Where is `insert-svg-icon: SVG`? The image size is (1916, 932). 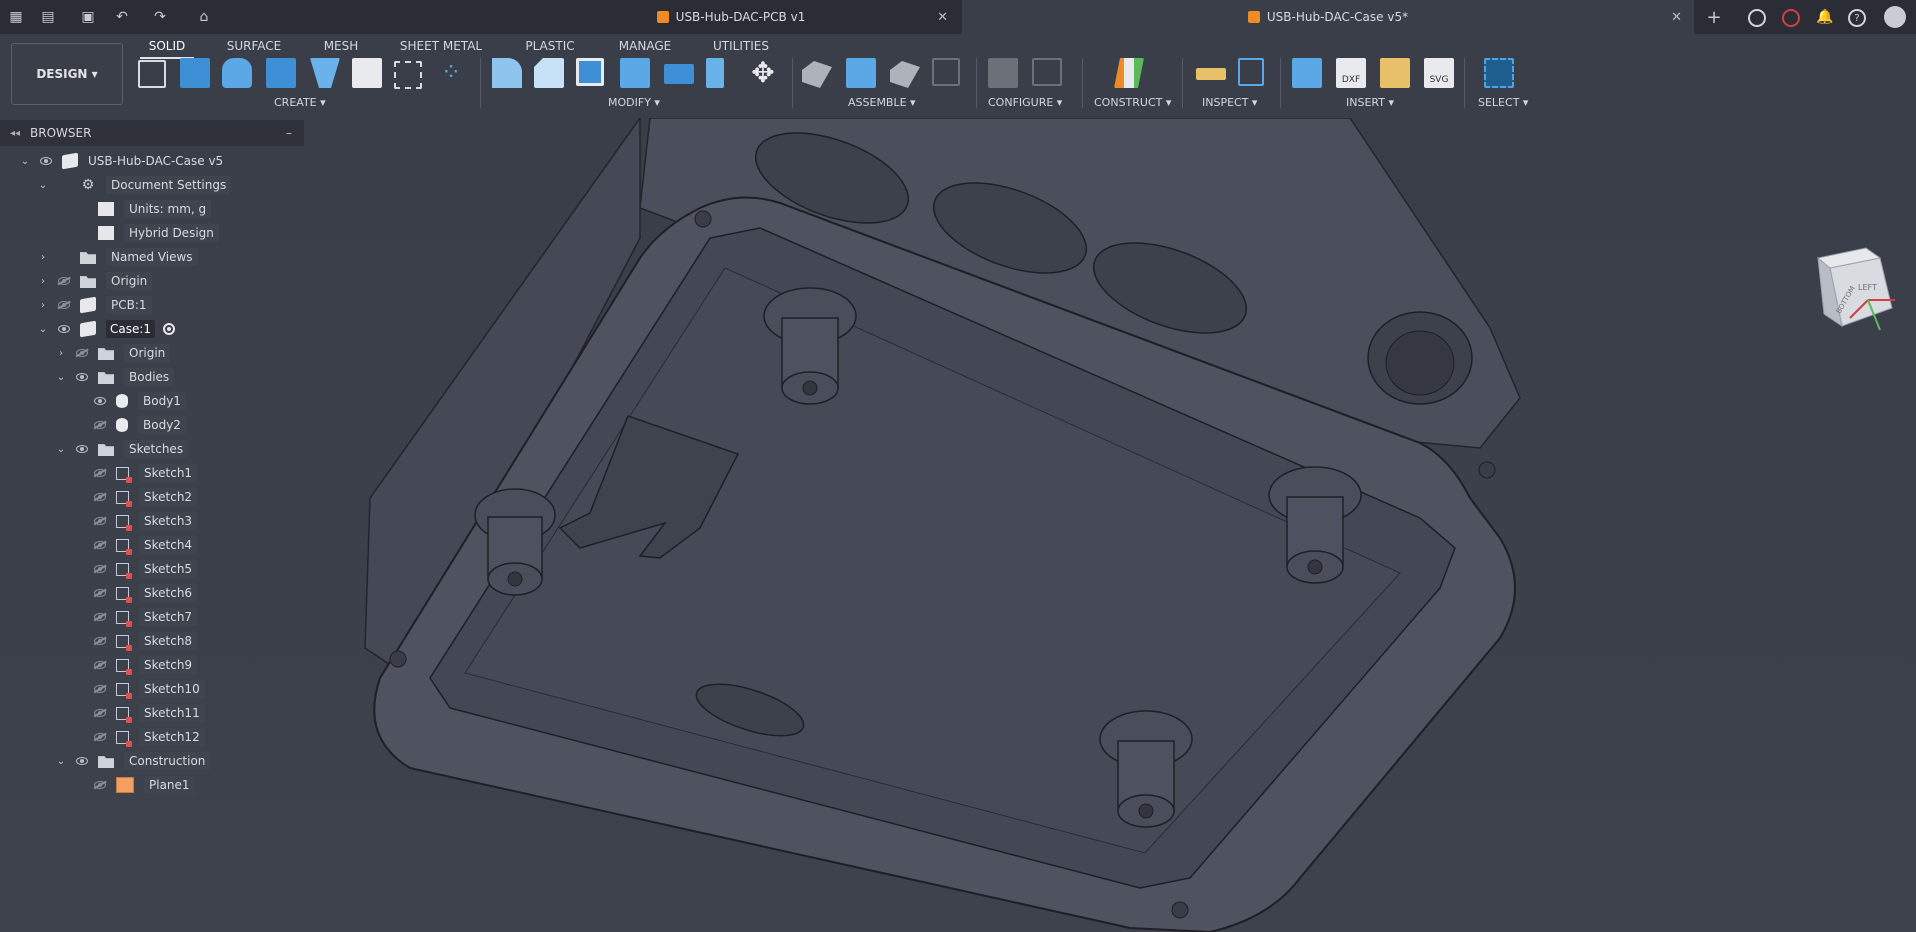 insert-svg-icon: SVG is located at coordinates (1439, 73).